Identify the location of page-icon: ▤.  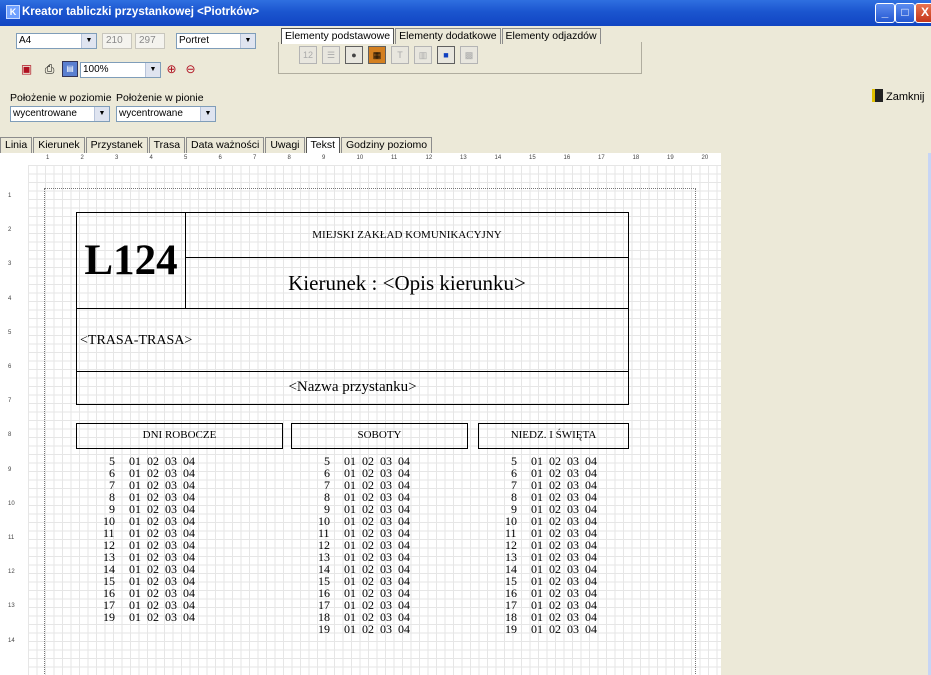
(70, 69).